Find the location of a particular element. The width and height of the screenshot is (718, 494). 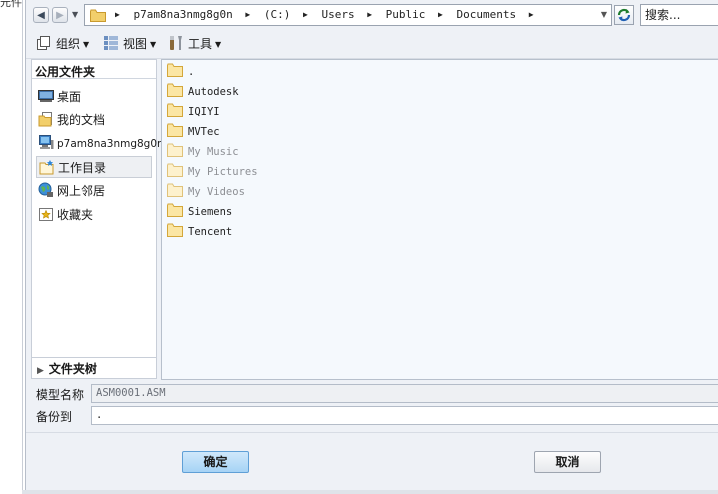

file-name: Tencent is located at coordinates (210, 232).